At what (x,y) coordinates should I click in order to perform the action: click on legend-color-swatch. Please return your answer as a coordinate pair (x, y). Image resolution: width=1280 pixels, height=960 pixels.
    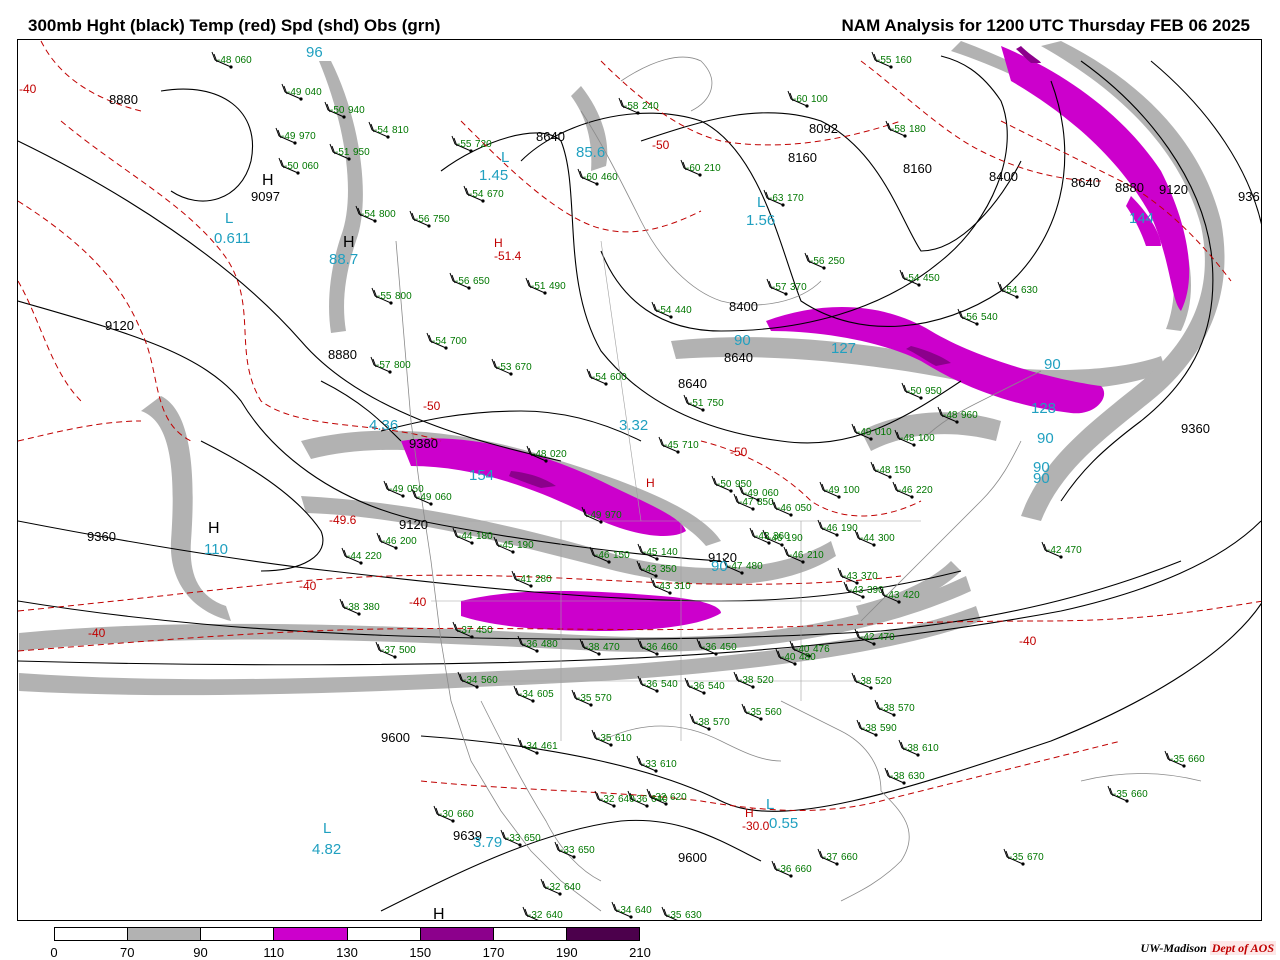
    Looking at the image, I should click on (384, 934).